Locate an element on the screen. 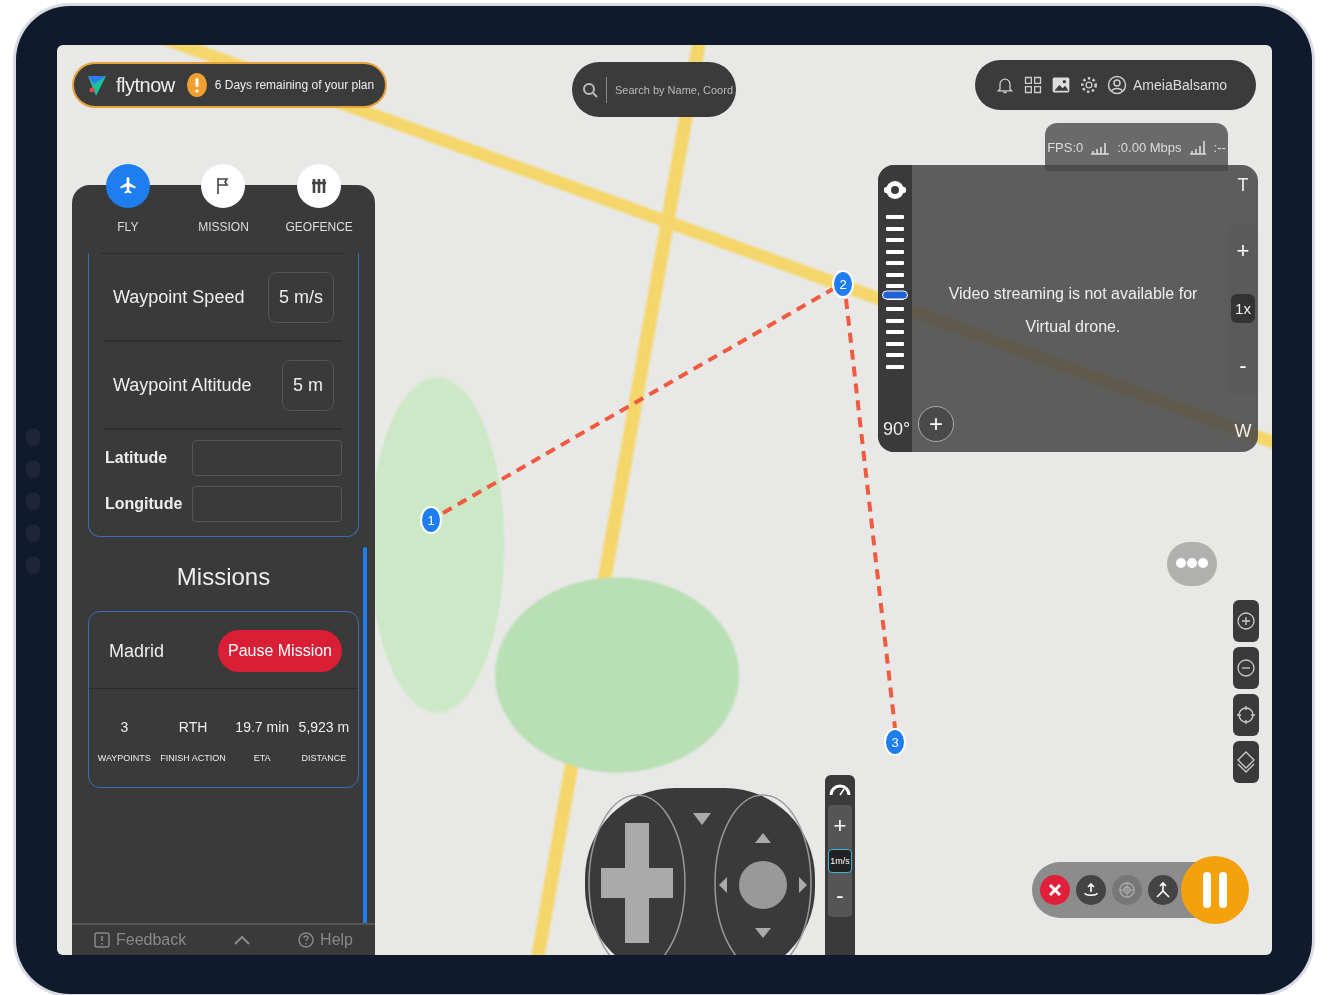 This screenshot has height=995, width=1329. stat-label: WAYPOINTS is located at coordinates (124, 758).